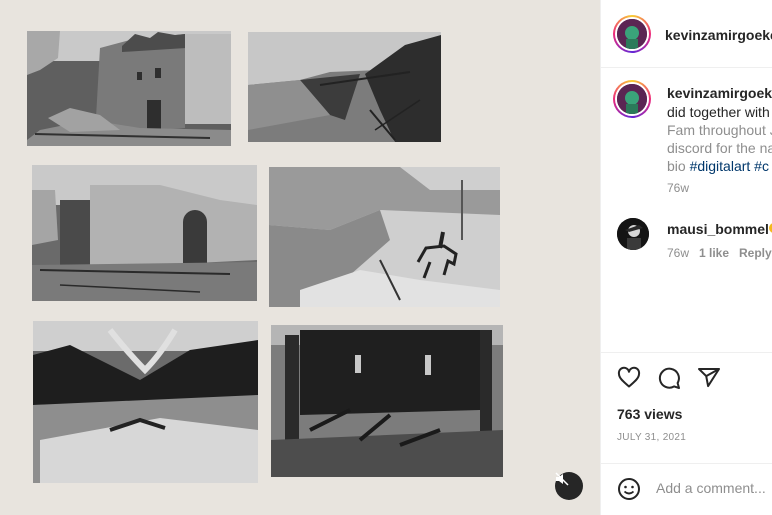 The width and height of the screenshot is (772, 515). Describe the element at coordinates (678, 166) in the screenshot. I see `caption-prefix: bio` at that location.